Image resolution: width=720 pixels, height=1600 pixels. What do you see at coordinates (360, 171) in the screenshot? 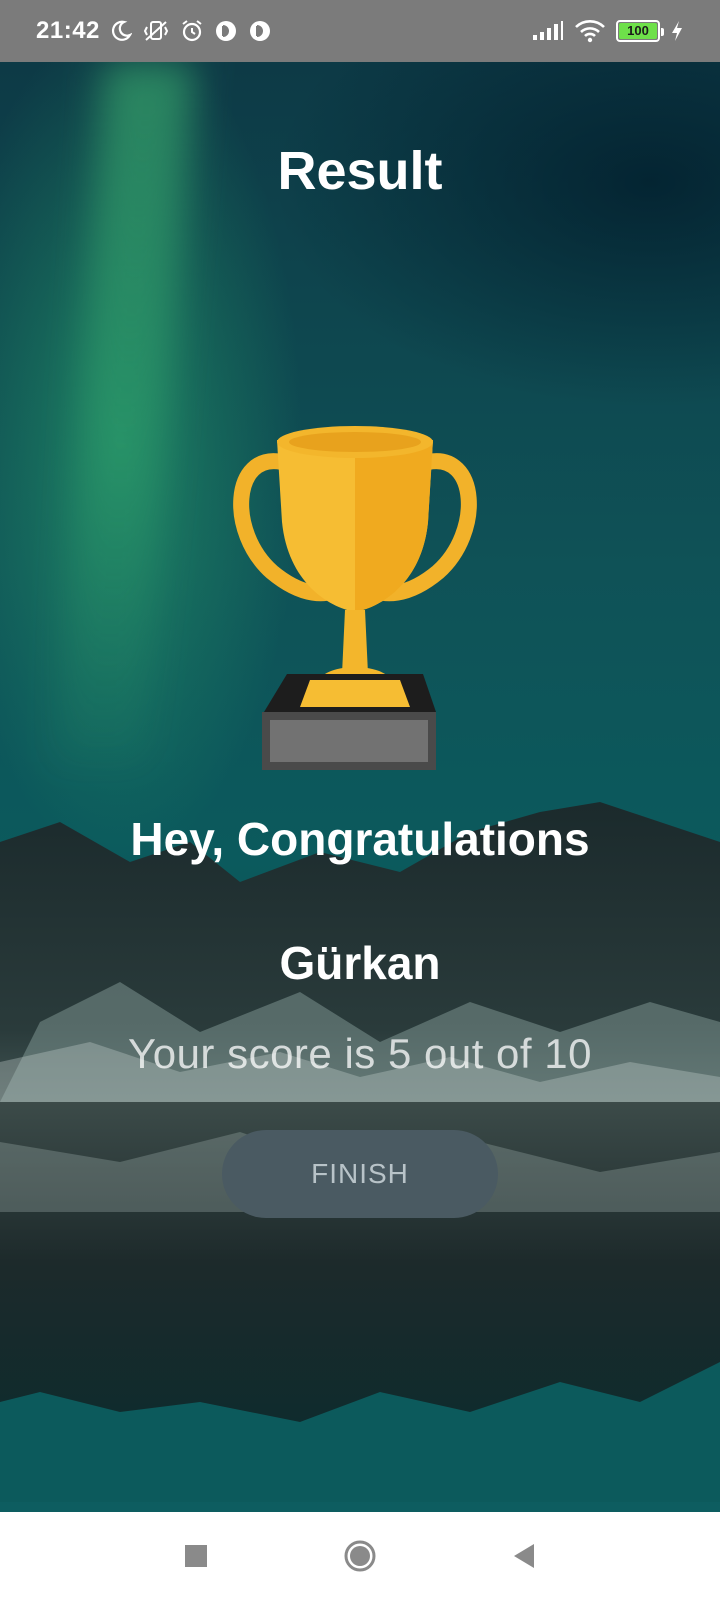
I see `page-title: Result` at bounding box center [360, 171].